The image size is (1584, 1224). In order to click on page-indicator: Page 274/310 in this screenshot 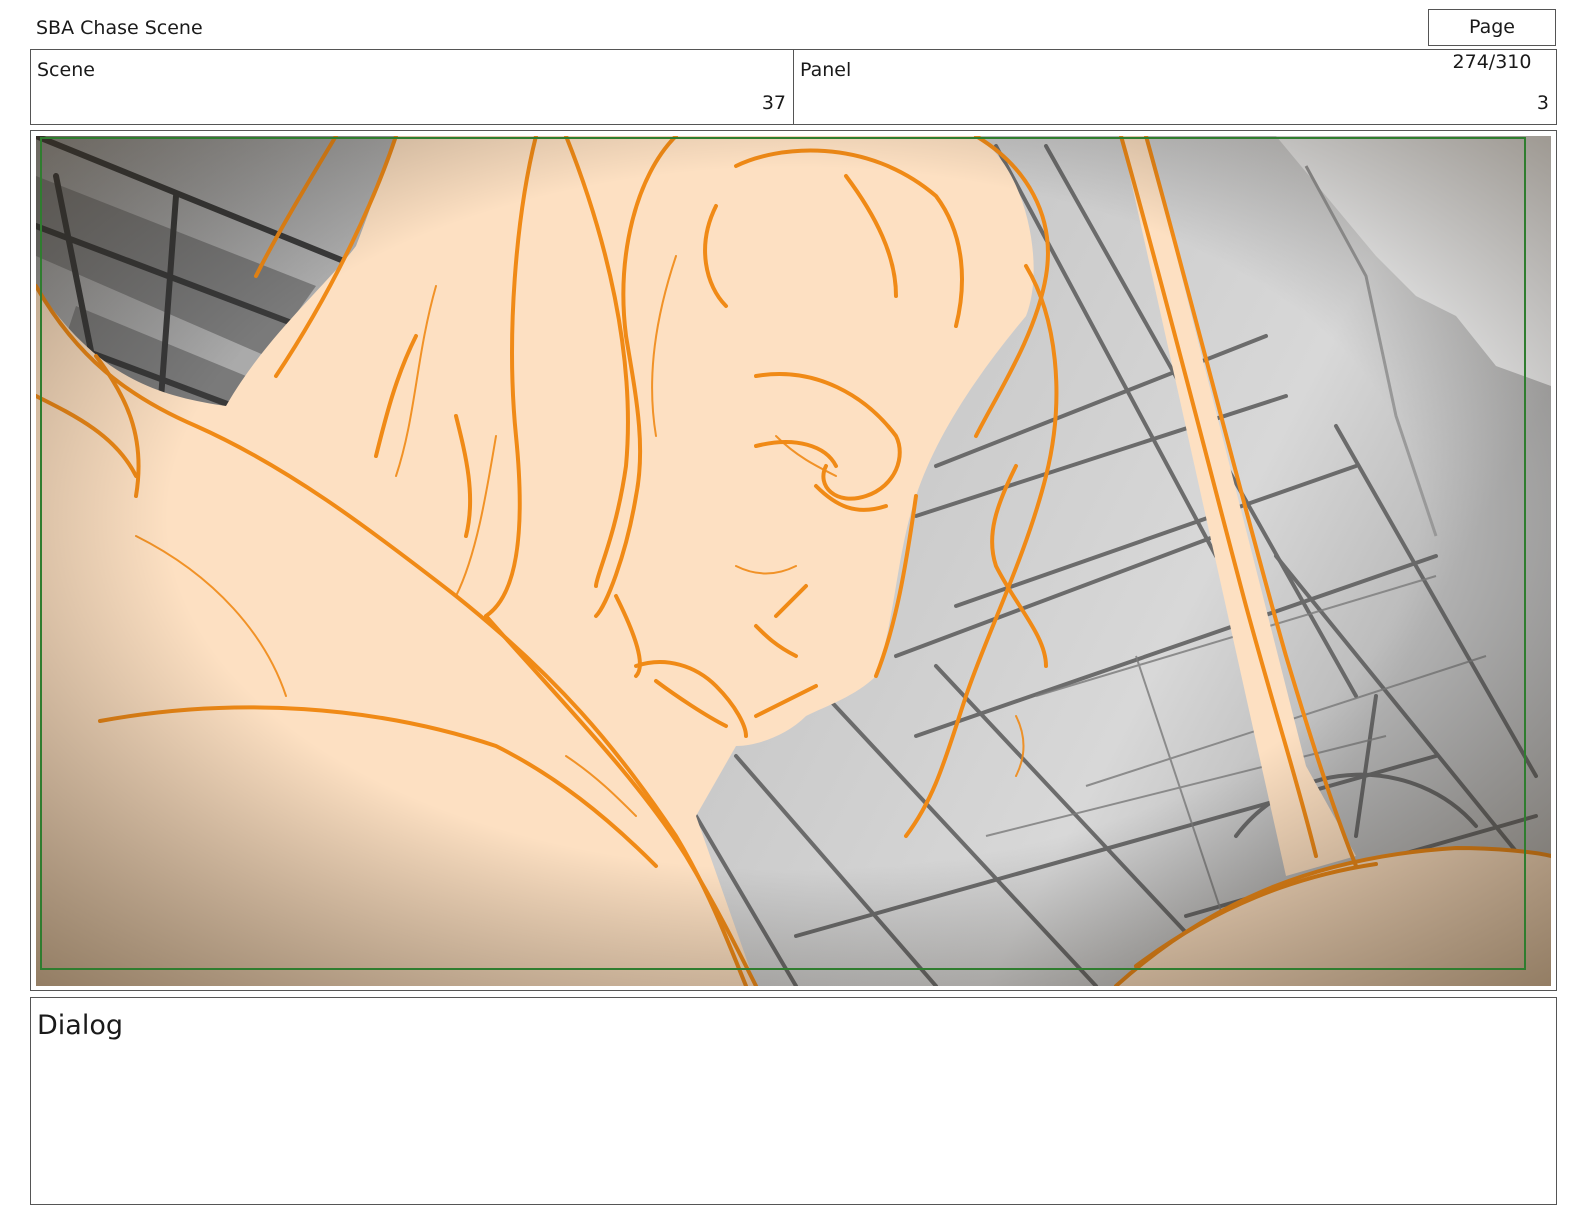, I will do `click(1492, 41)`.